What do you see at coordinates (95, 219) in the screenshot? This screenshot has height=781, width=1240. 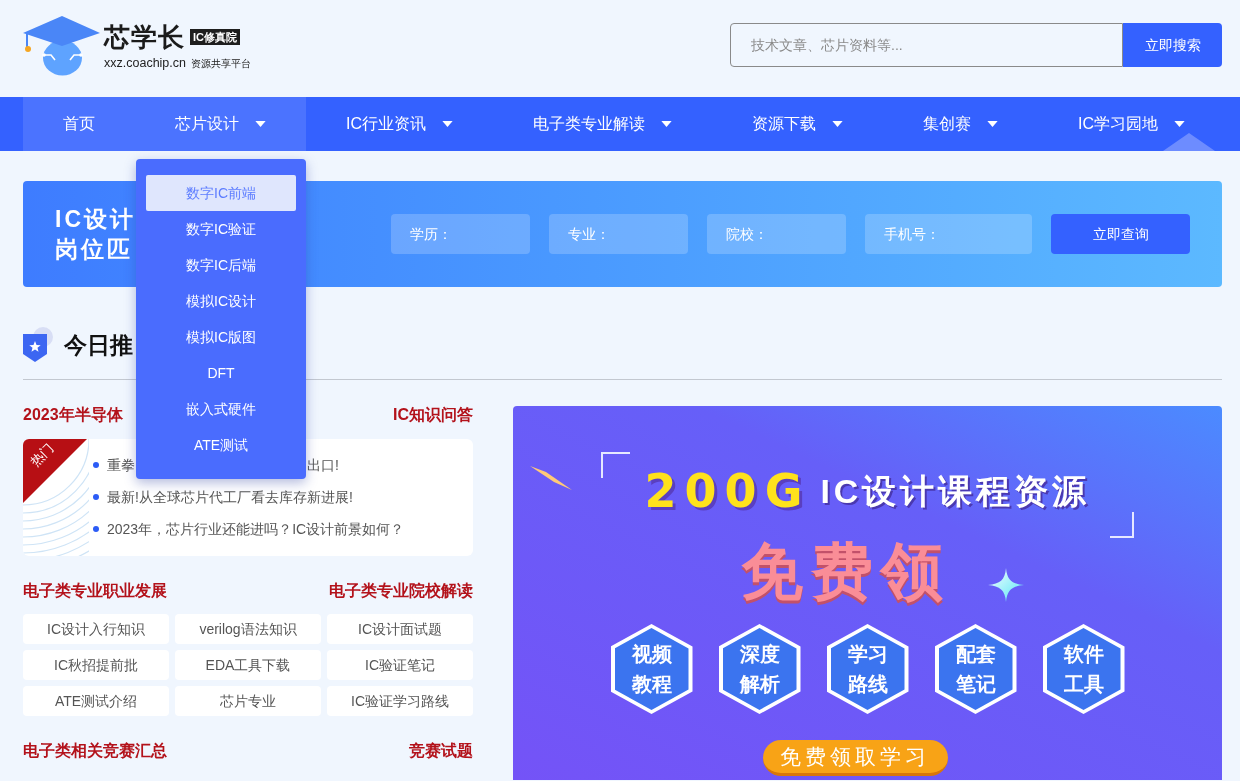 I see `banner-title: IC设计` at bounding box center [95, 219].